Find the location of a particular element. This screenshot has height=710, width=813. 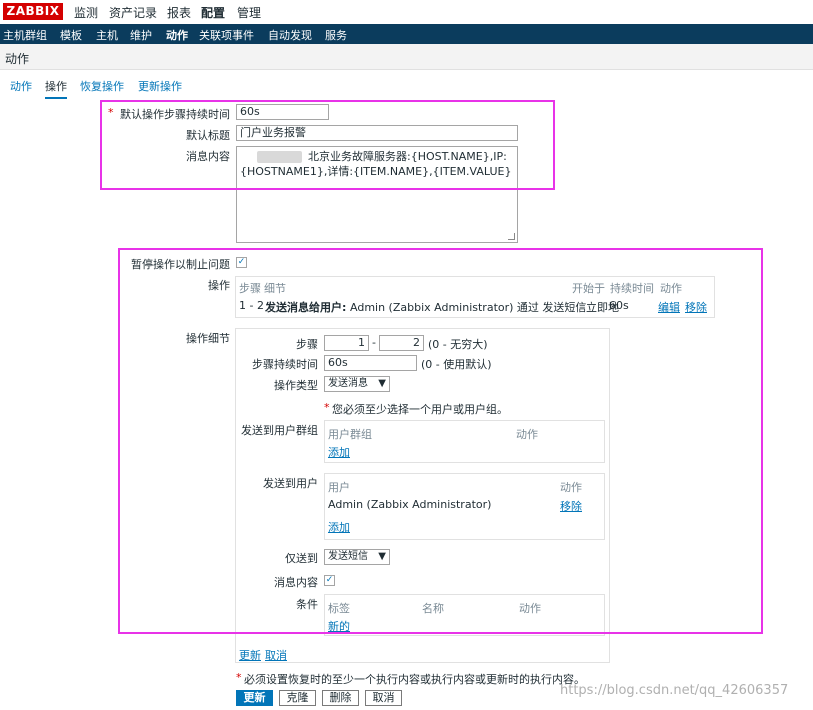

subnav-actions: 动作 is located at coordinates (177, 35).